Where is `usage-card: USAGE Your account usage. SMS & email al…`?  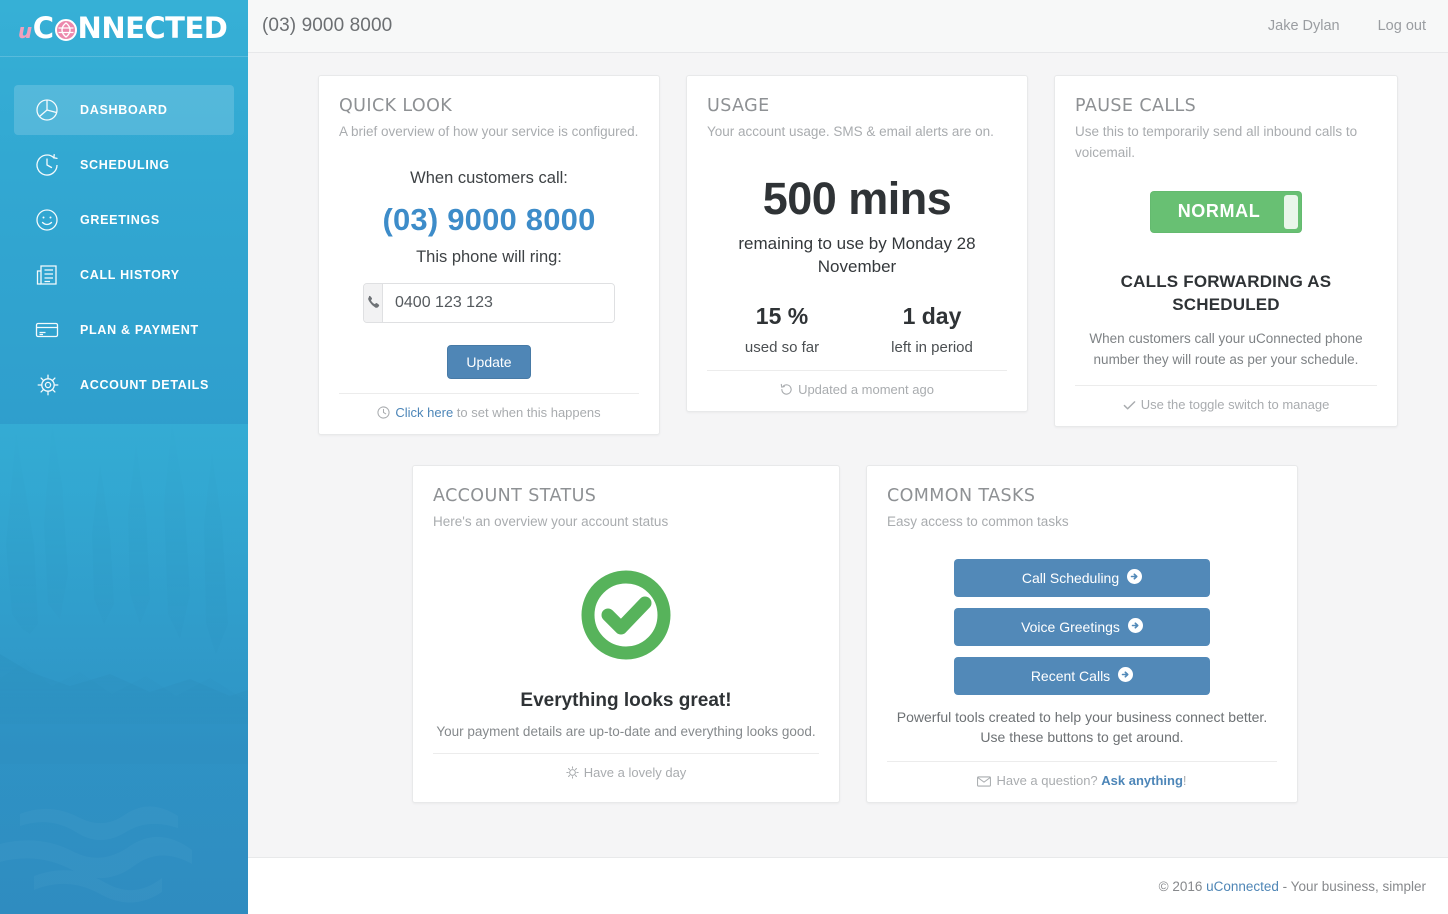
usage-card: USAGE Your account usage. SMS & email al… is located at coordinates (857, 243).